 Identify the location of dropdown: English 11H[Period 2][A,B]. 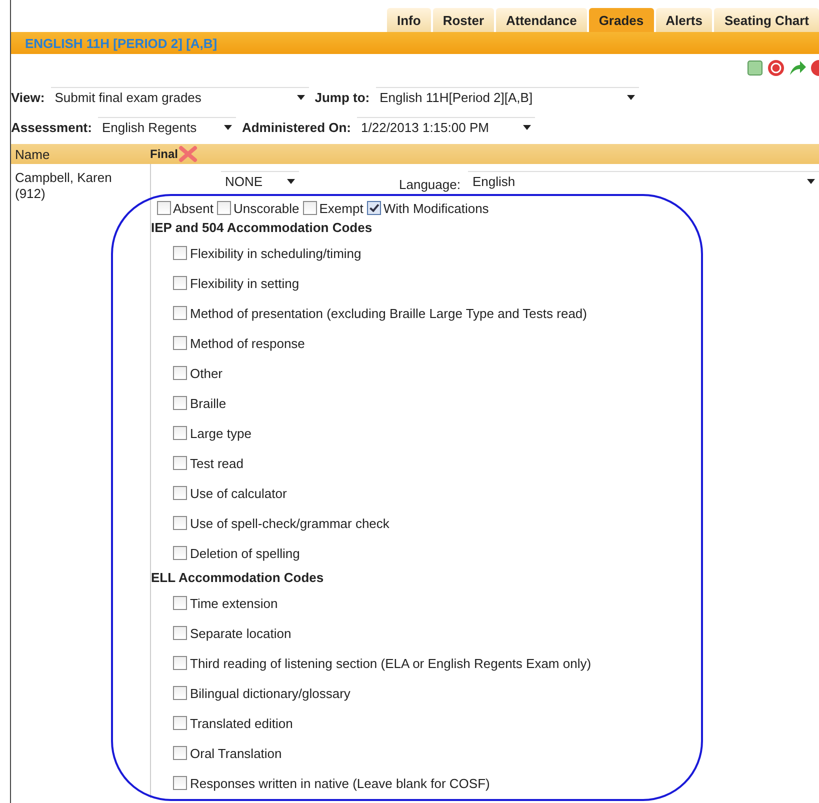
(507, 97).